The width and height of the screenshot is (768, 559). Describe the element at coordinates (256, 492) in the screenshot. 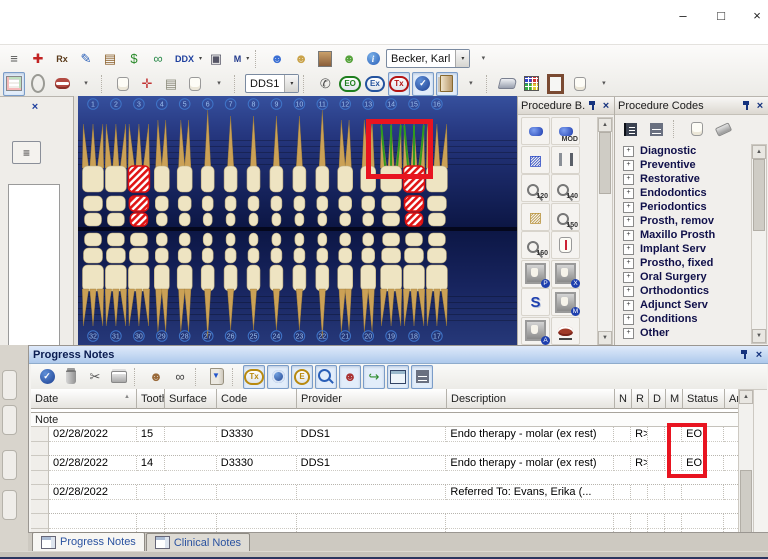

I see `cell-code` at that location.